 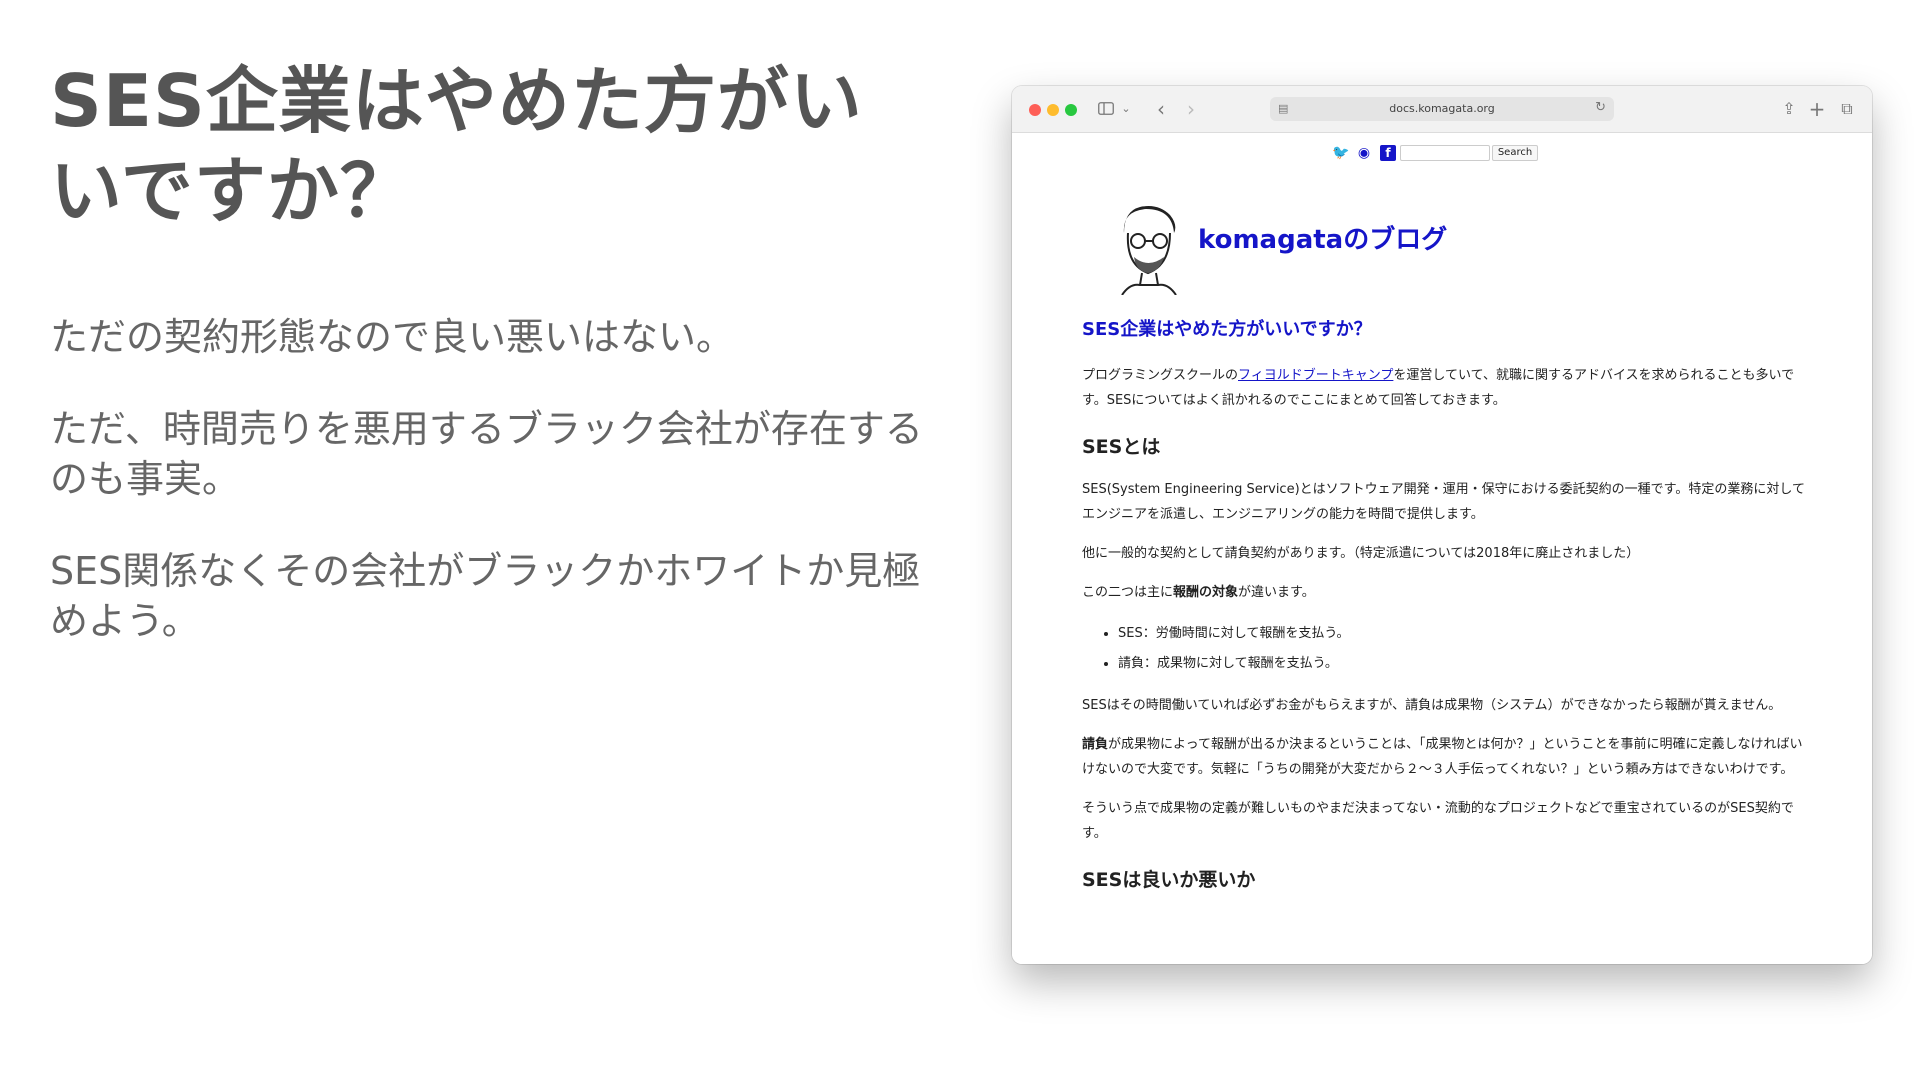 What do you see at coordinates (1035, 110) in the screenshot?
I see `close-window-button` at bounding box center [1035, 110].